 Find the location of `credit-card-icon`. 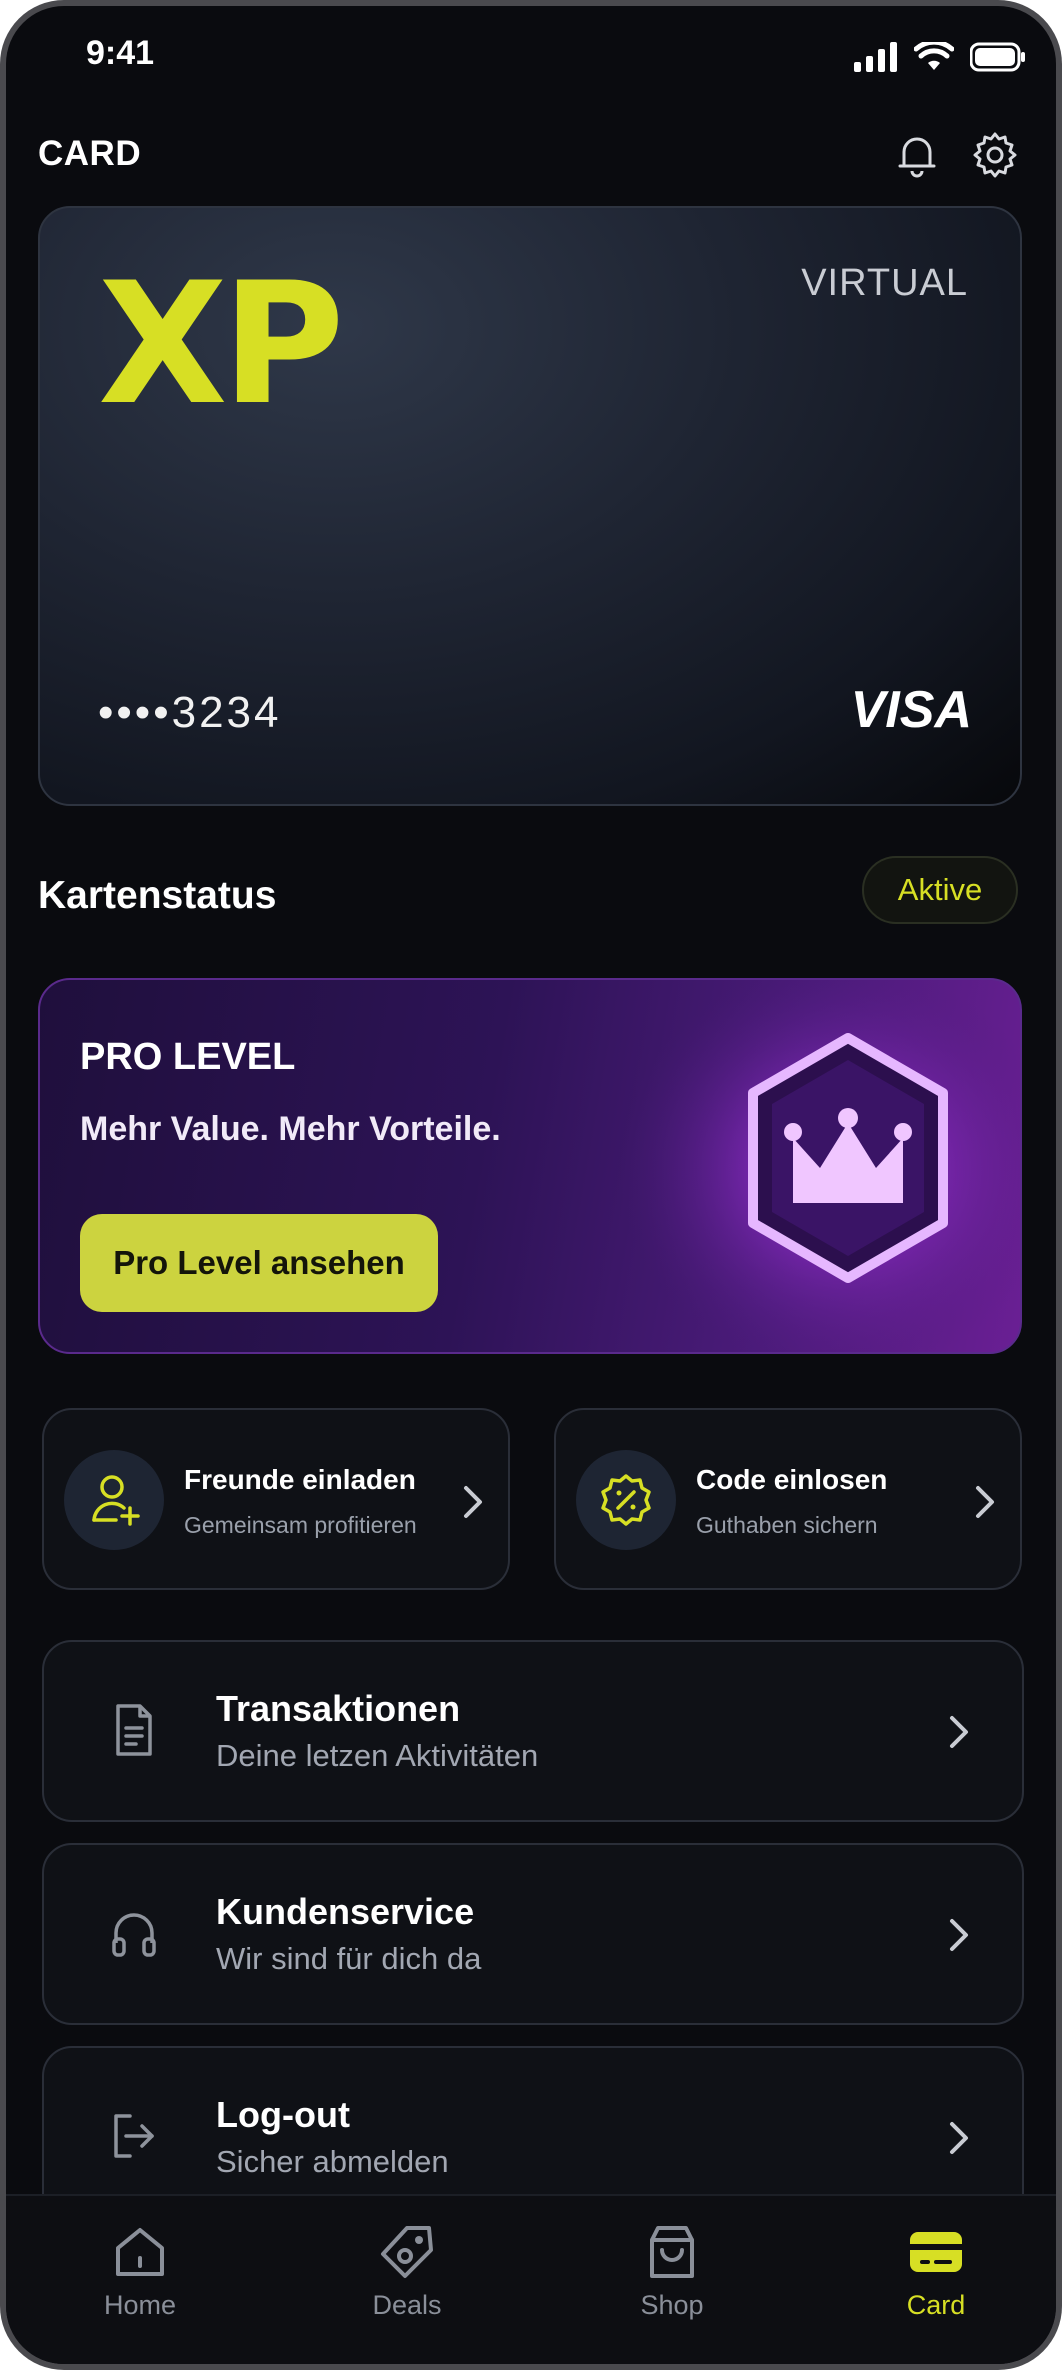

credit-card-icon is located at coordinates (936, 2252).